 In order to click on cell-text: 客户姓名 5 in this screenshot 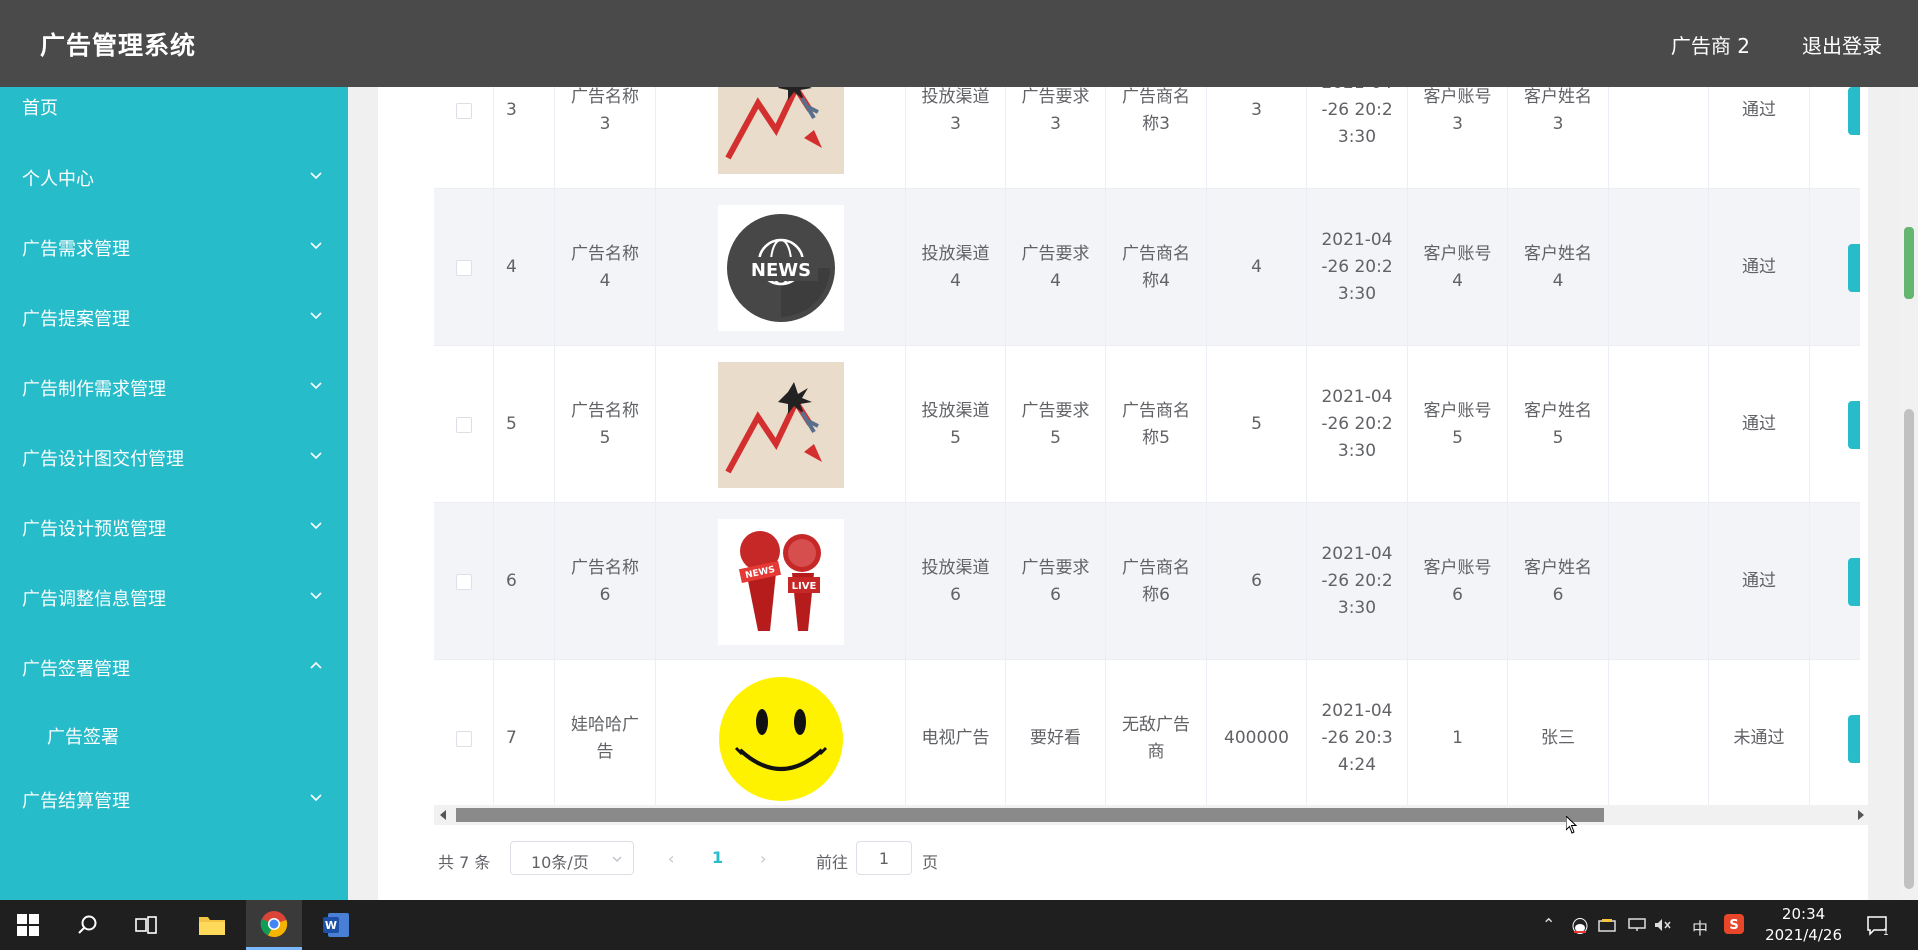, I will do `click(1558, 424)`.